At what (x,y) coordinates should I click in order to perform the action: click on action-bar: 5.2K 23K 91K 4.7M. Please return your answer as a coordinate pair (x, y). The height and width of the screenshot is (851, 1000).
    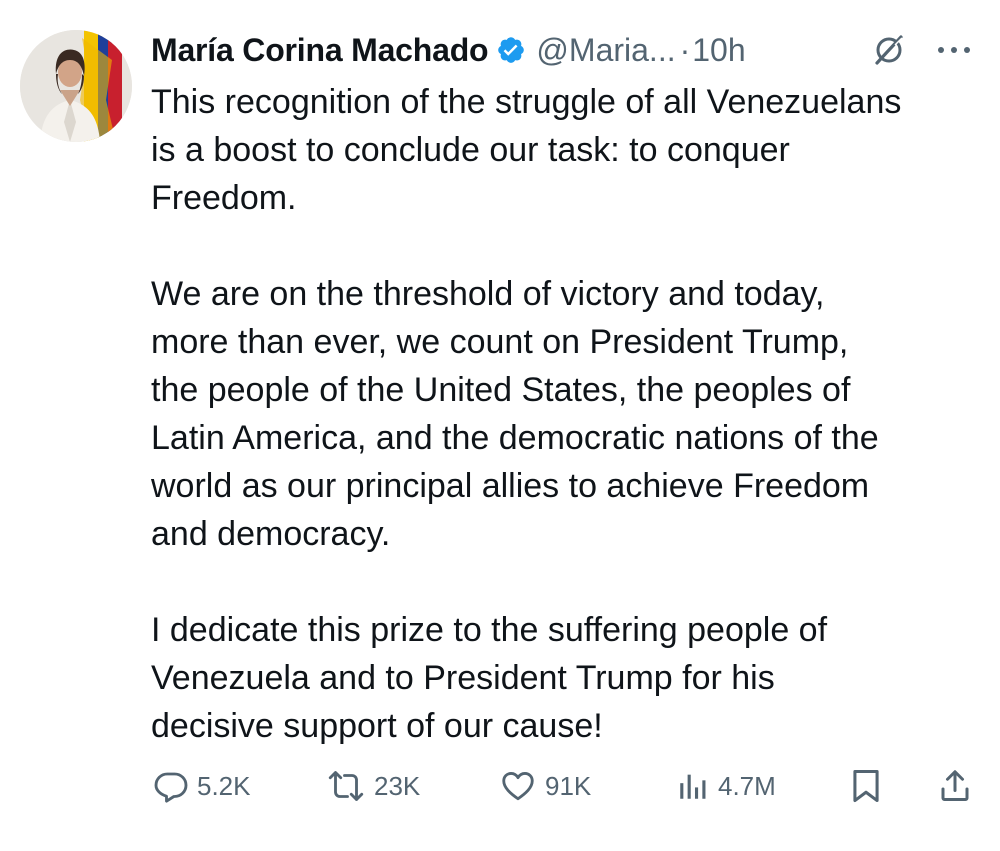
    Looking at the image, I should click on (500, 786).